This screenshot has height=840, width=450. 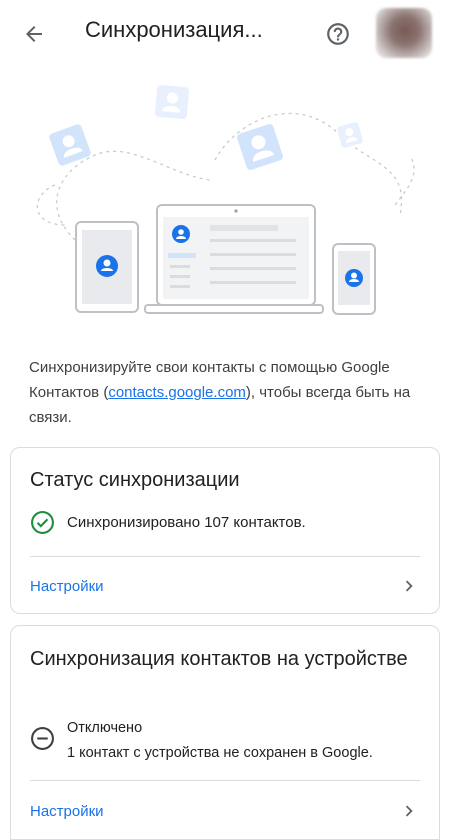 What do you see at coordinates (225, 586) in the screenshot?
I see `sync-settings-link: Настройки` at bounding box center [225, 586].